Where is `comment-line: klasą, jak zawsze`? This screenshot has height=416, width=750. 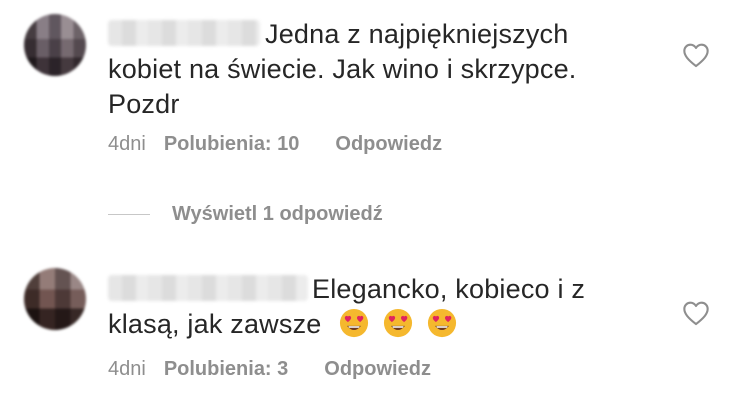 comment-line: klasą, jak zawsze is located at coordinates (215, 324).